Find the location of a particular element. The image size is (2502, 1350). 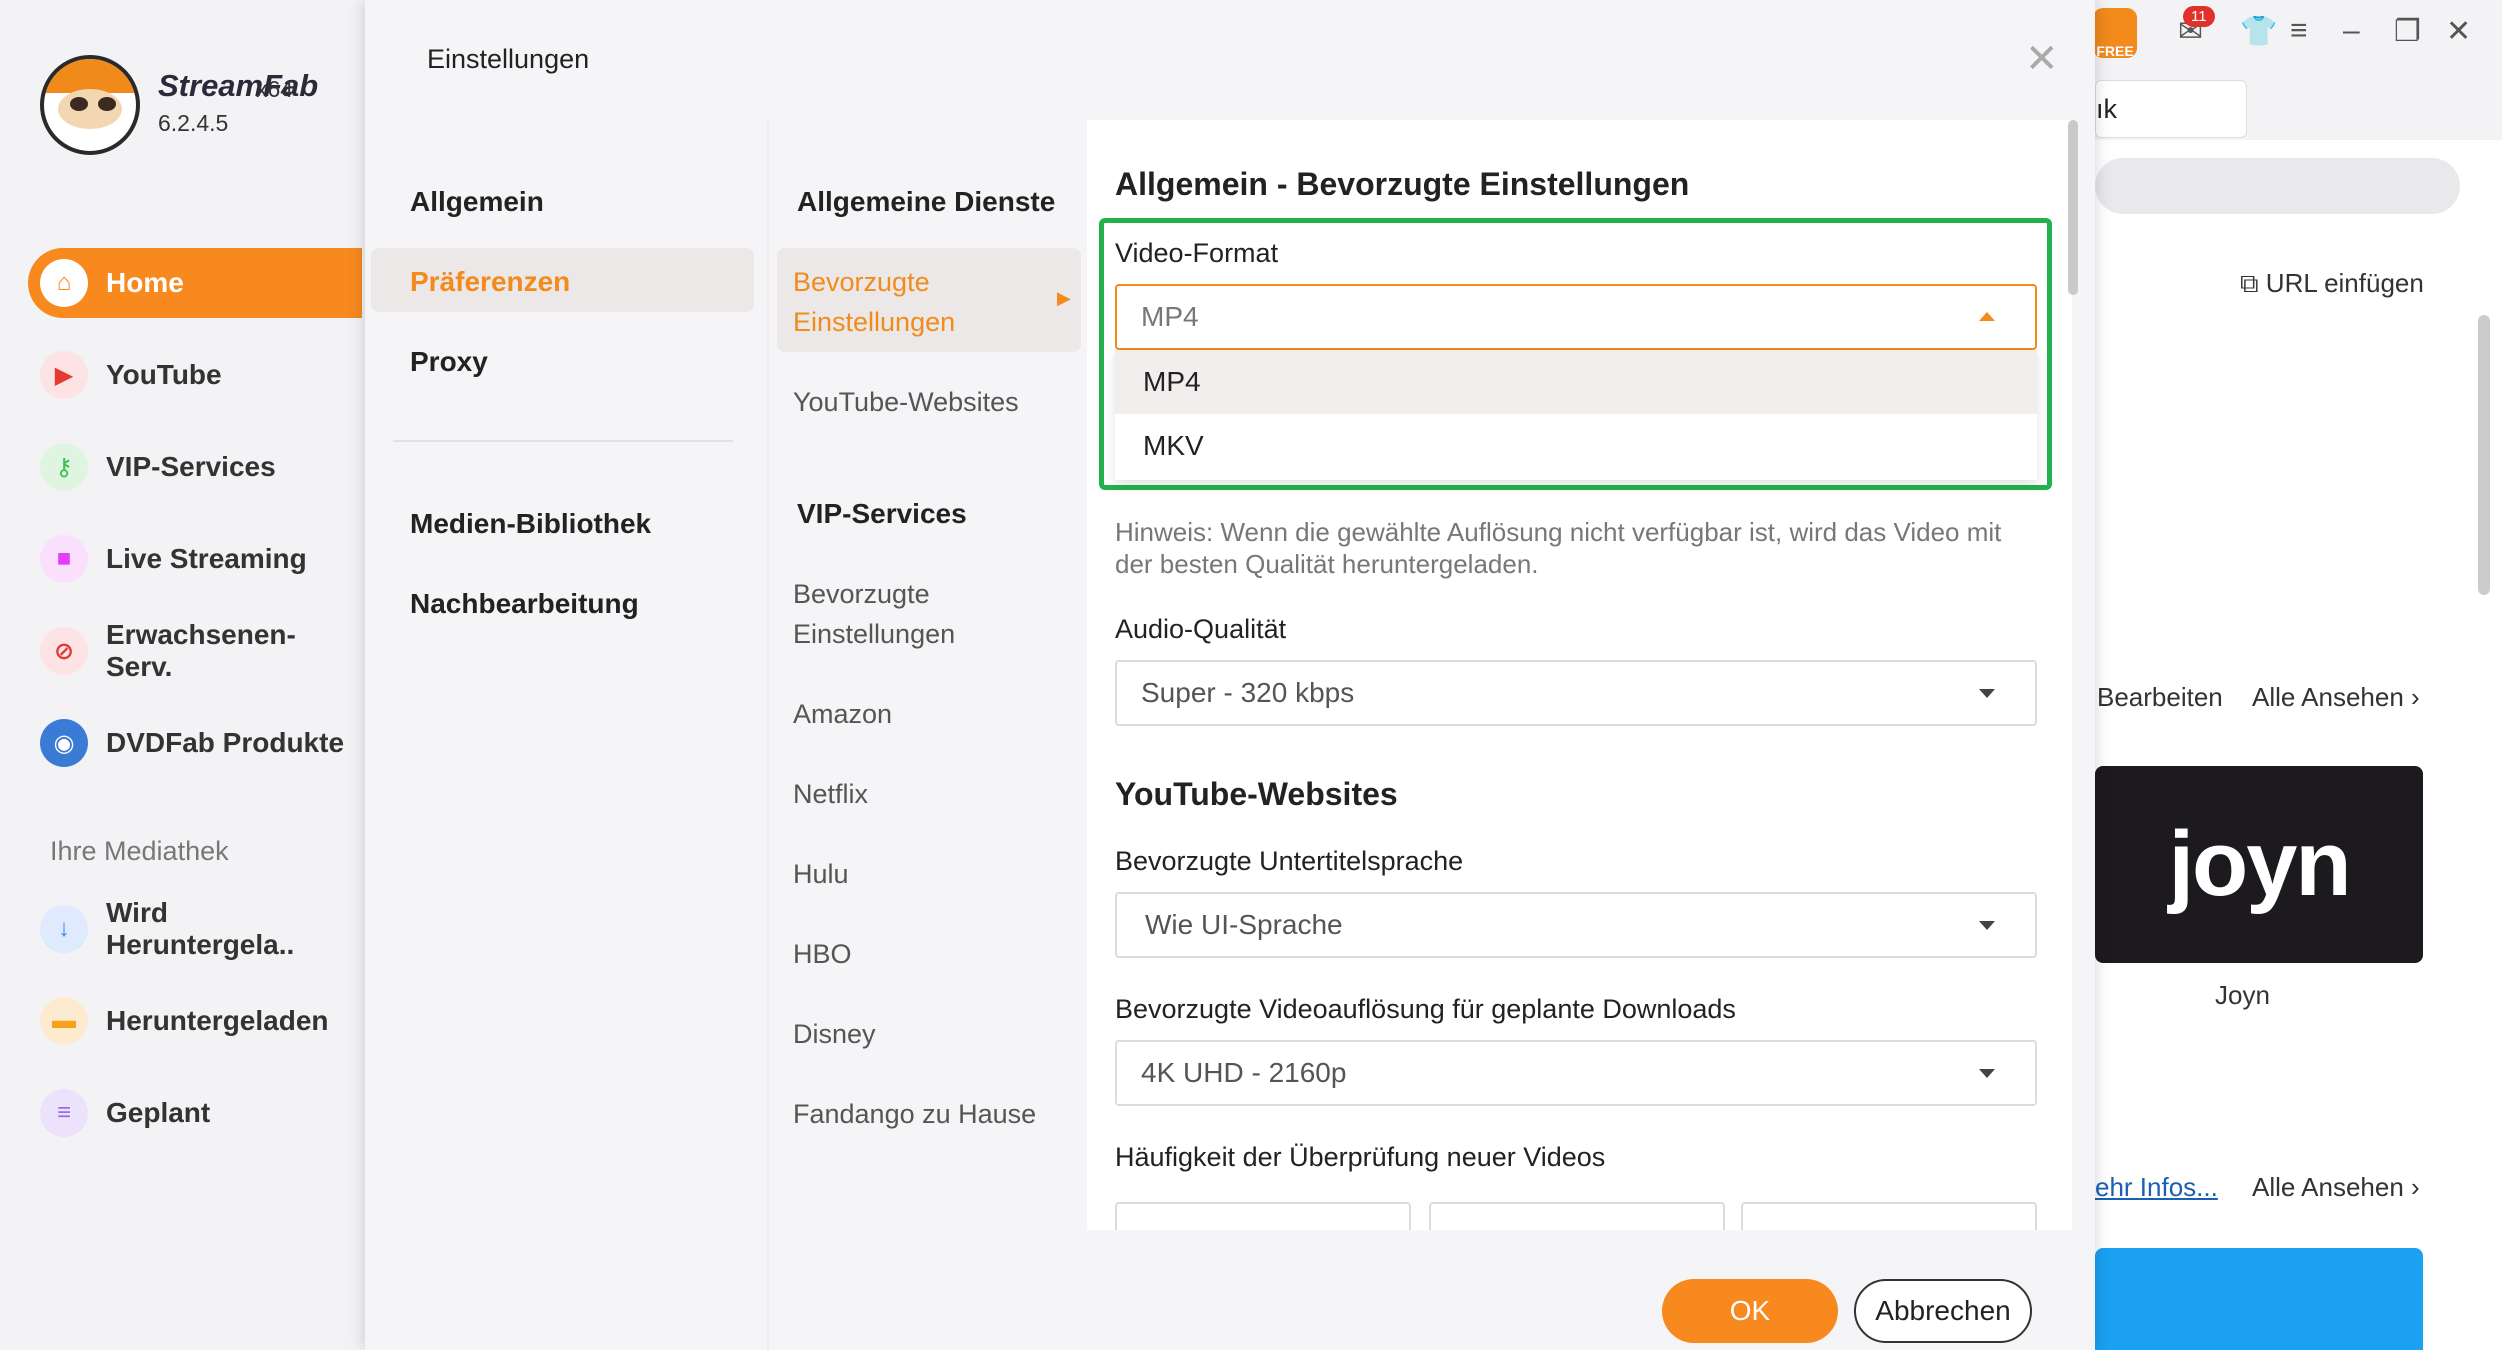

youtube-icon: ▶ is located at coordinates (64, 375).